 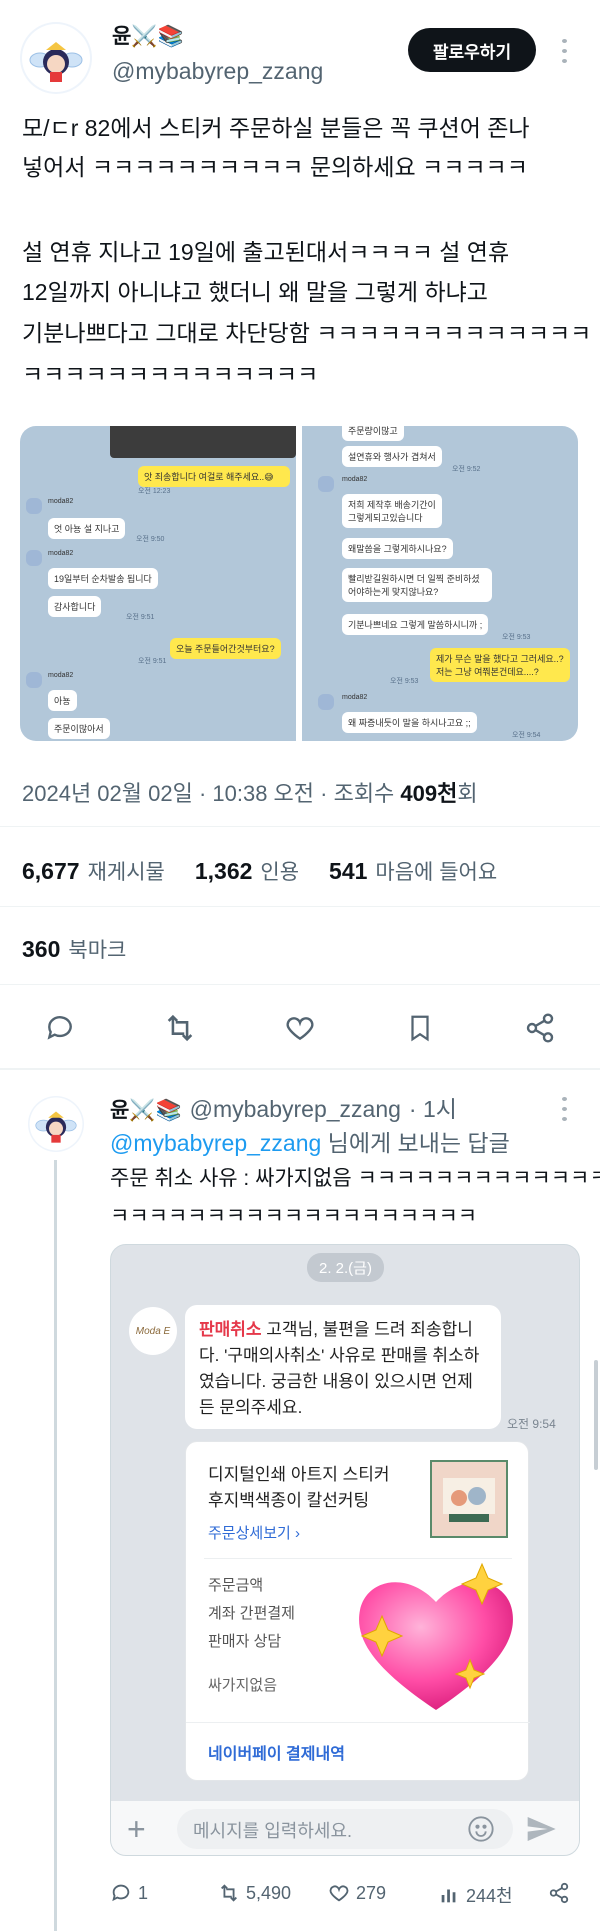 I want to click on chat-msg: 저희 제작후 배송기간이 그렇게되고있습니다, so click(x=392, y=511).